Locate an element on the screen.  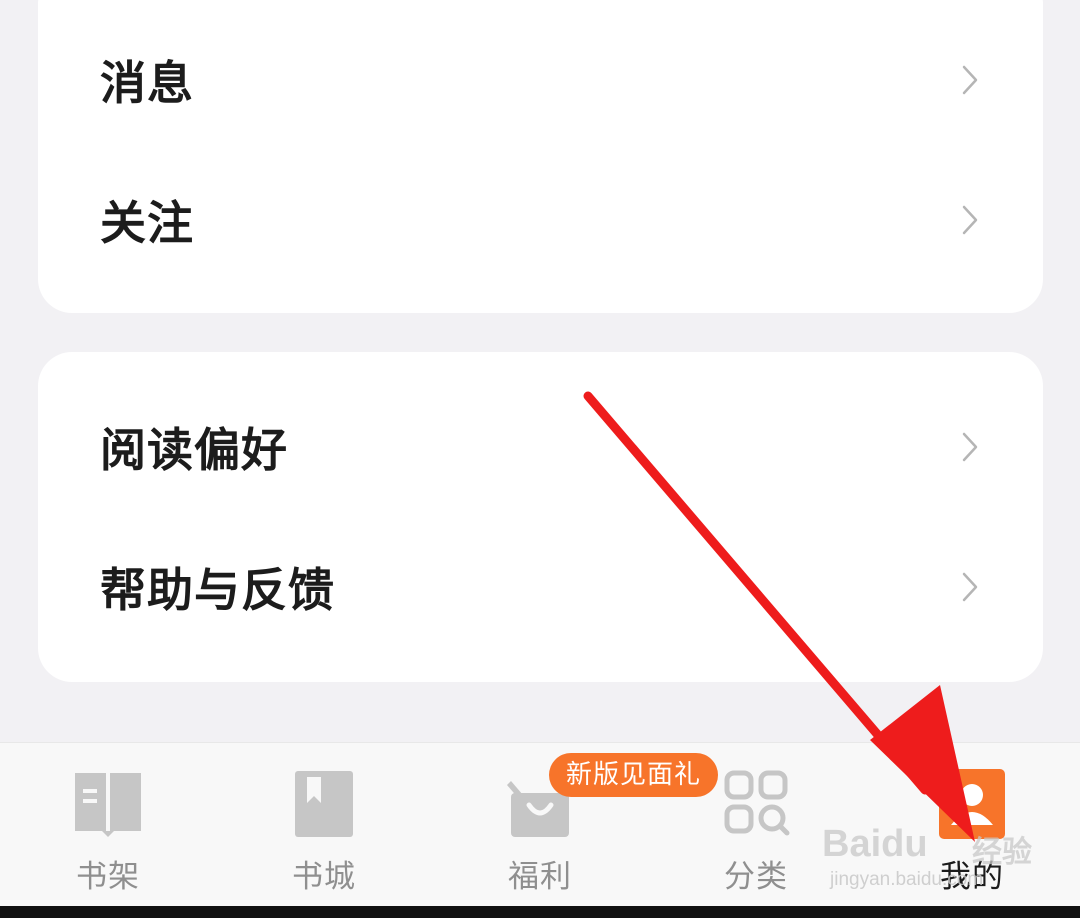
tab-profile: 我的 is located at coordinates (972, 825).